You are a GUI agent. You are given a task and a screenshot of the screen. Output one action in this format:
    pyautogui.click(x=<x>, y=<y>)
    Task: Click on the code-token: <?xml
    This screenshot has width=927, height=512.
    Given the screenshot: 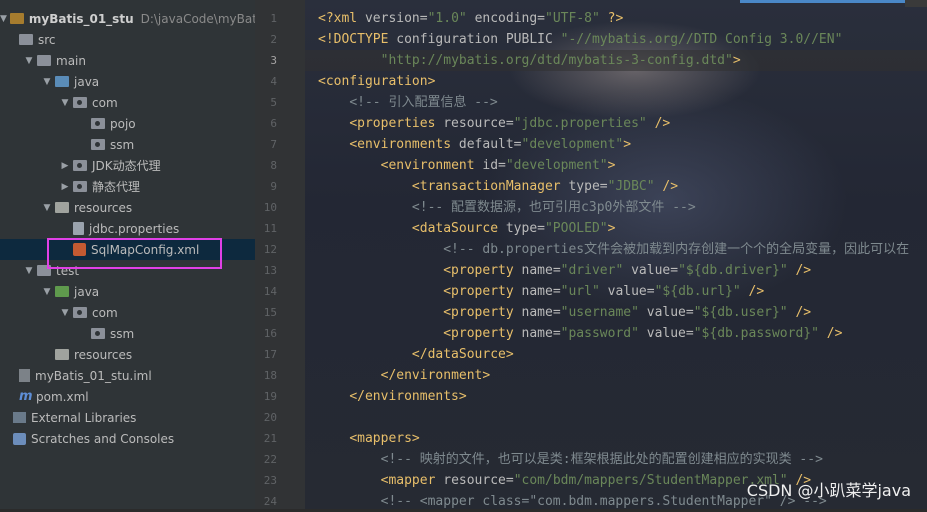 What is the action you would take?
    pyautogui.click(x=341, y=18)
    